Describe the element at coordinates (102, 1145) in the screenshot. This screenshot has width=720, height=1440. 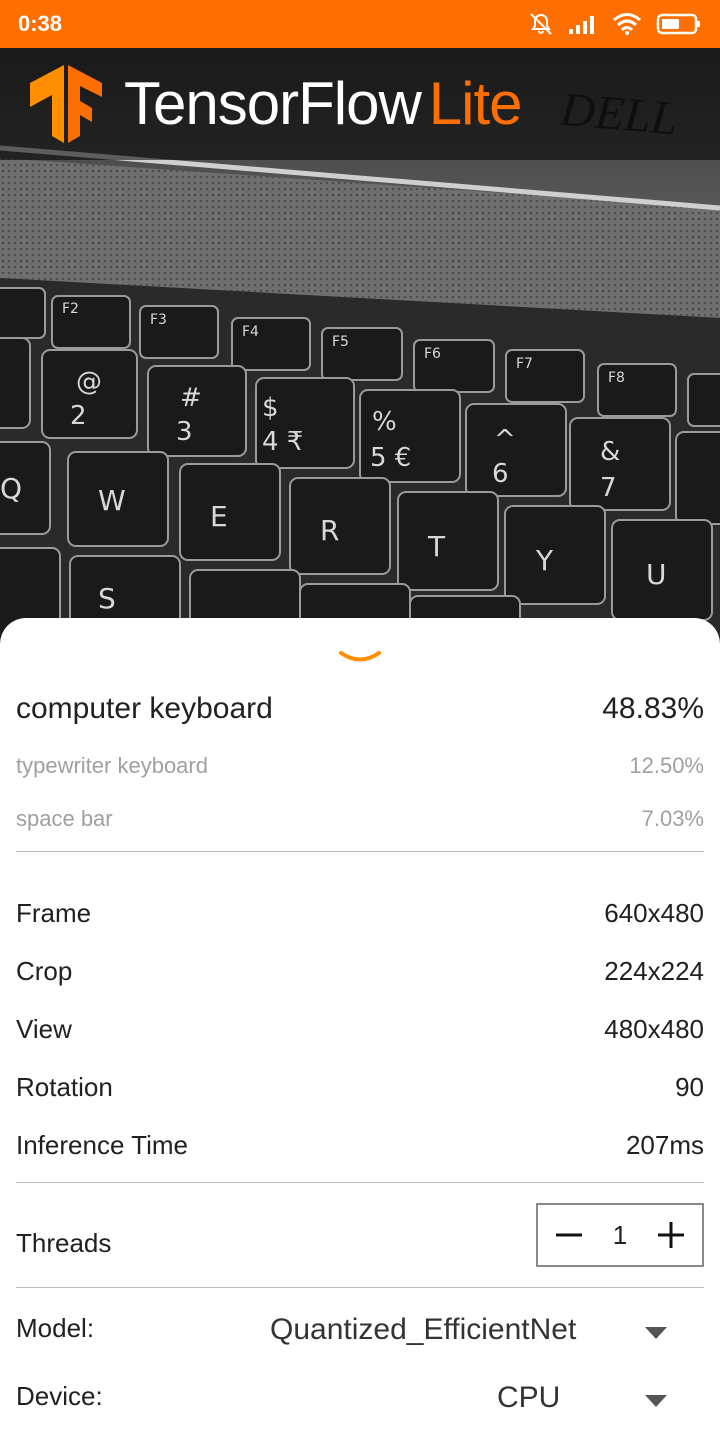
I see `info-label: Inference Time` at that location.